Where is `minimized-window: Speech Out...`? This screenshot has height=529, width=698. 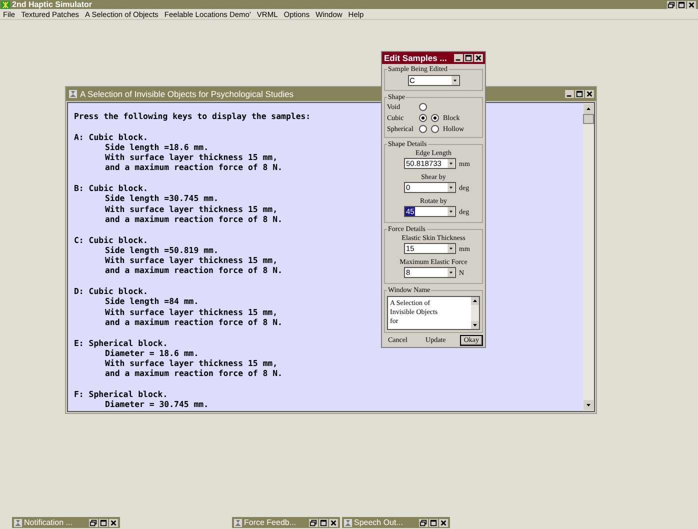
minimized-window: Speech Out... is located at coordinates (396, 522).